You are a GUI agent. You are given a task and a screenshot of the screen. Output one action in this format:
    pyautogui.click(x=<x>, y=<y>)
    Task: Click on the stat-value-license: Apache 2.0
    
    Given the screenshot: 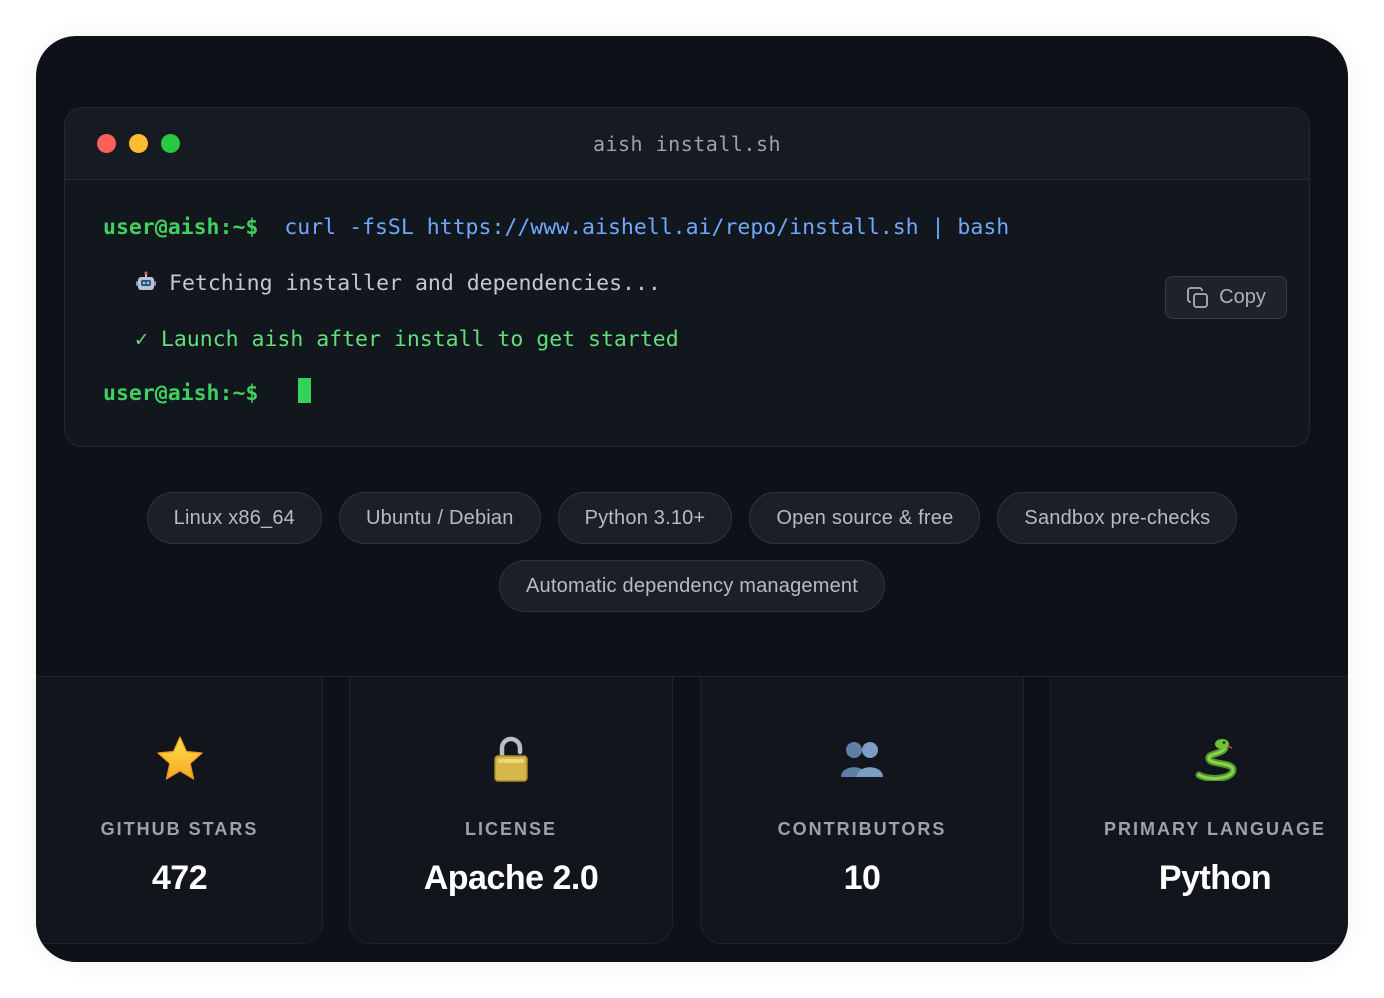 What is the action you would take?
    pyautogui.click(x=511, y=878)
    